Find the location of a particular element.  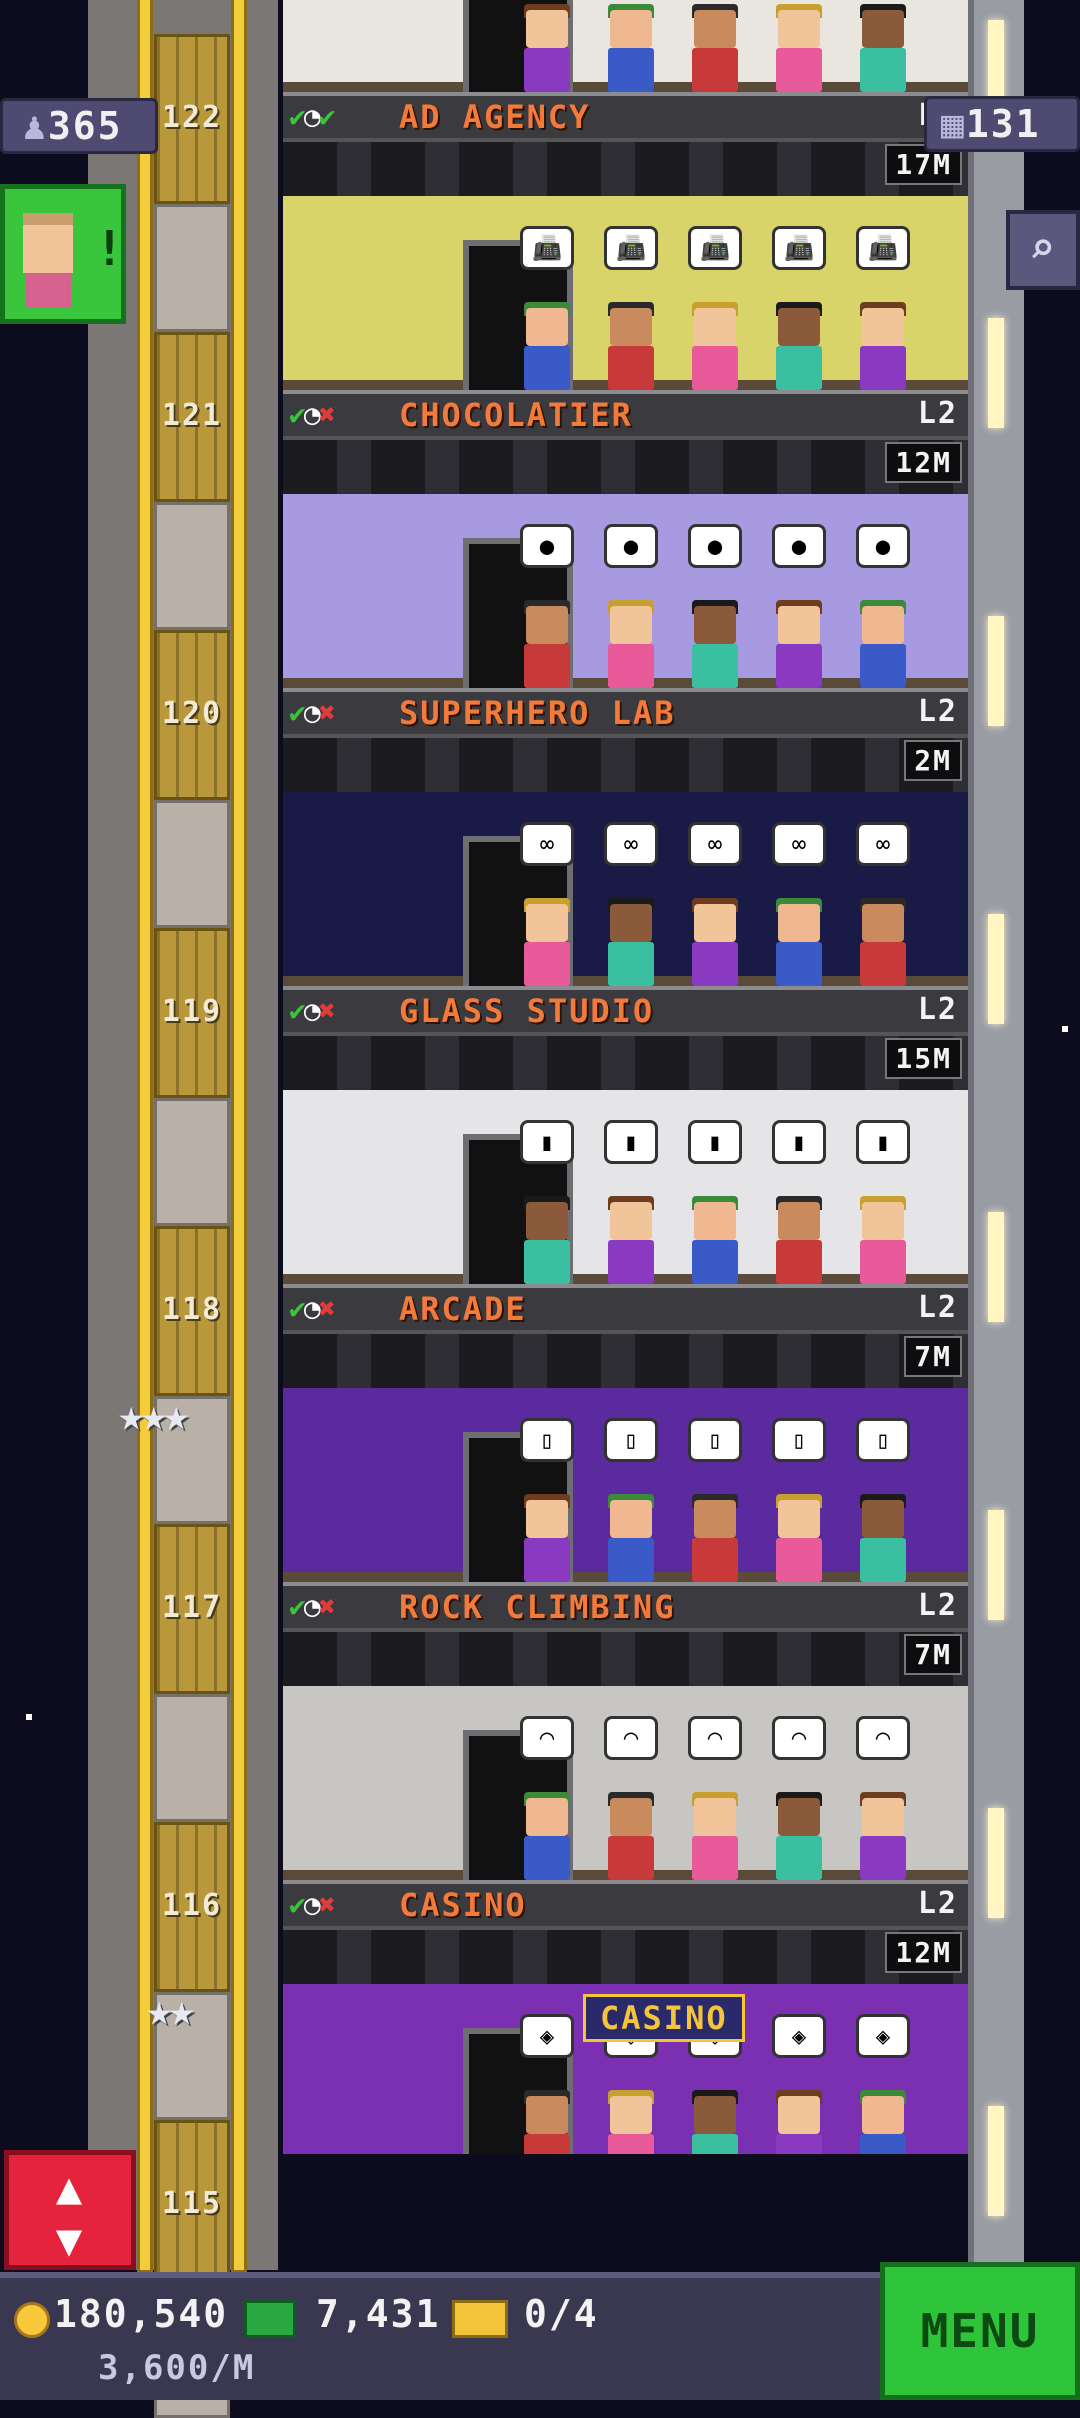

shaft-floor: 117 is located at coordinates (192, 1673).